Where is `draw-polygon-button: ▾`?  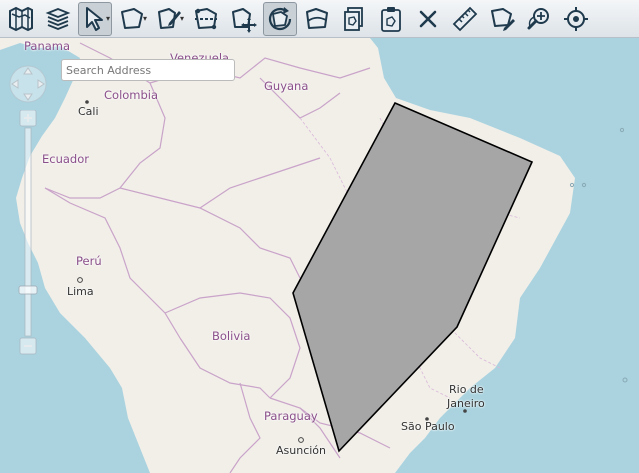 draw-polygon-button: ▾ is located at coordinates (132, 19).